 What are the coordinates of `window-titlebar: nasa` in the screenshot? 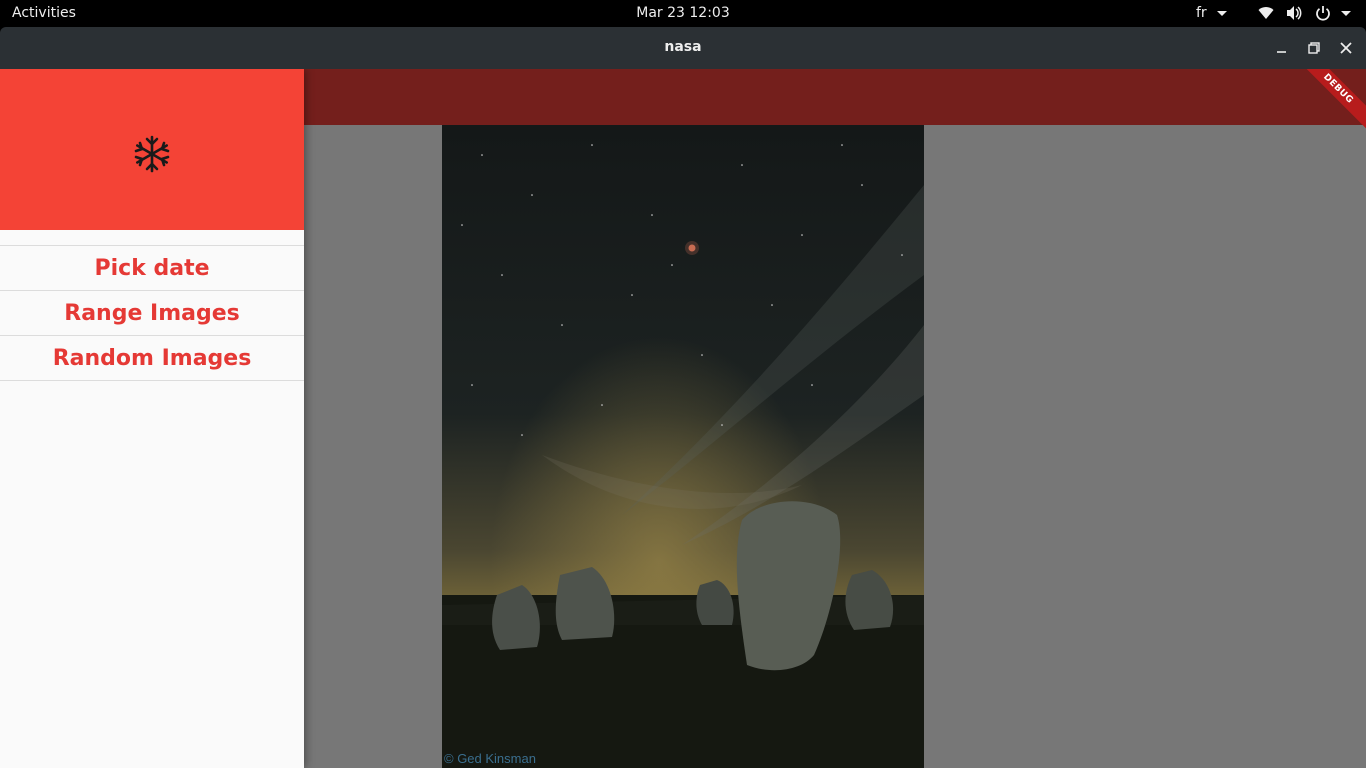 It's located at (683, 48).